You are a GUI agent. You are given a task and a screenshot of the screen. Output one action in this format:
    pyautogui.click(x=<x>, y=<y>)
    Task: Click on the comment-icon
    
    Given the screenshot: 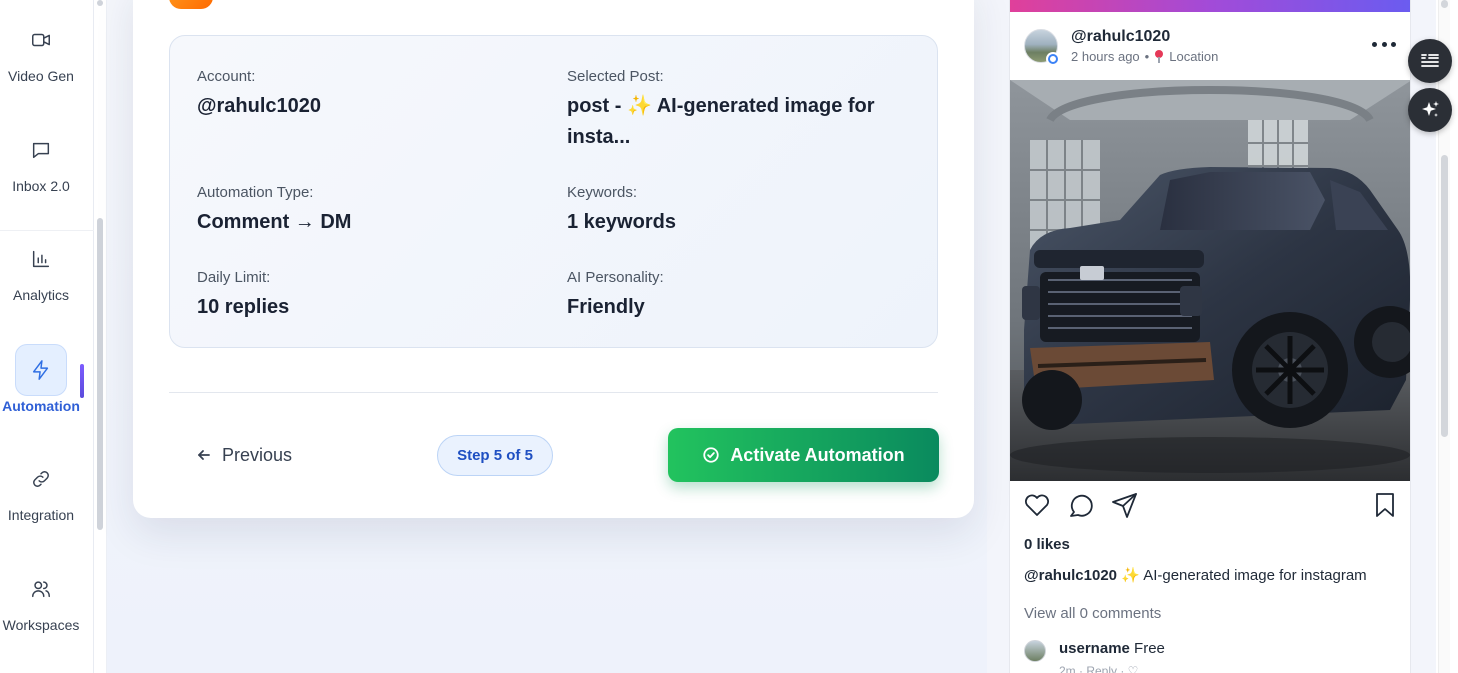 What is the action you would take?
    pyautogui.click(x=1081, y=505)
    